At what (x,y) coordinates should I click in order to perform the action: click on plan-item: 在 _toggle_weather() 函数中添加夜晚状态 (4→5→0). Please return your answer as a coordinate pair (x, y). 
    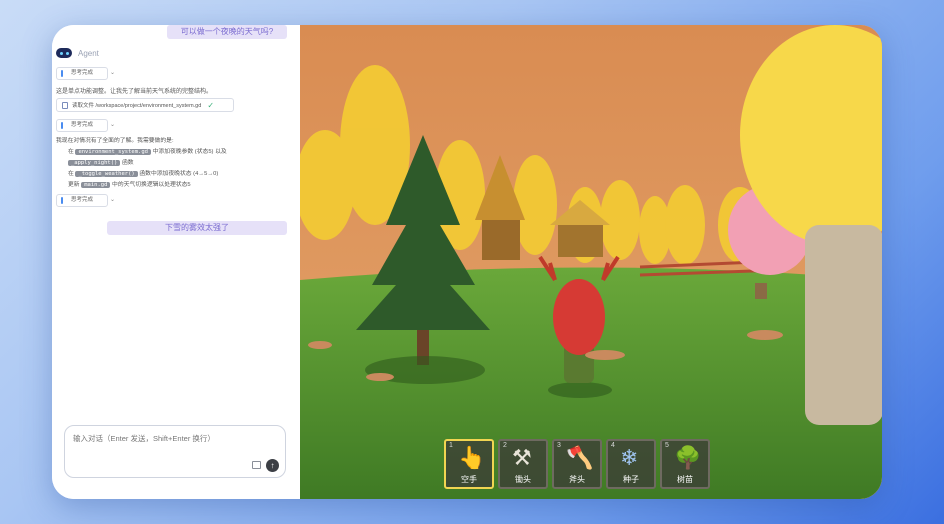
    Looking at the image, I should click on (173, 174).